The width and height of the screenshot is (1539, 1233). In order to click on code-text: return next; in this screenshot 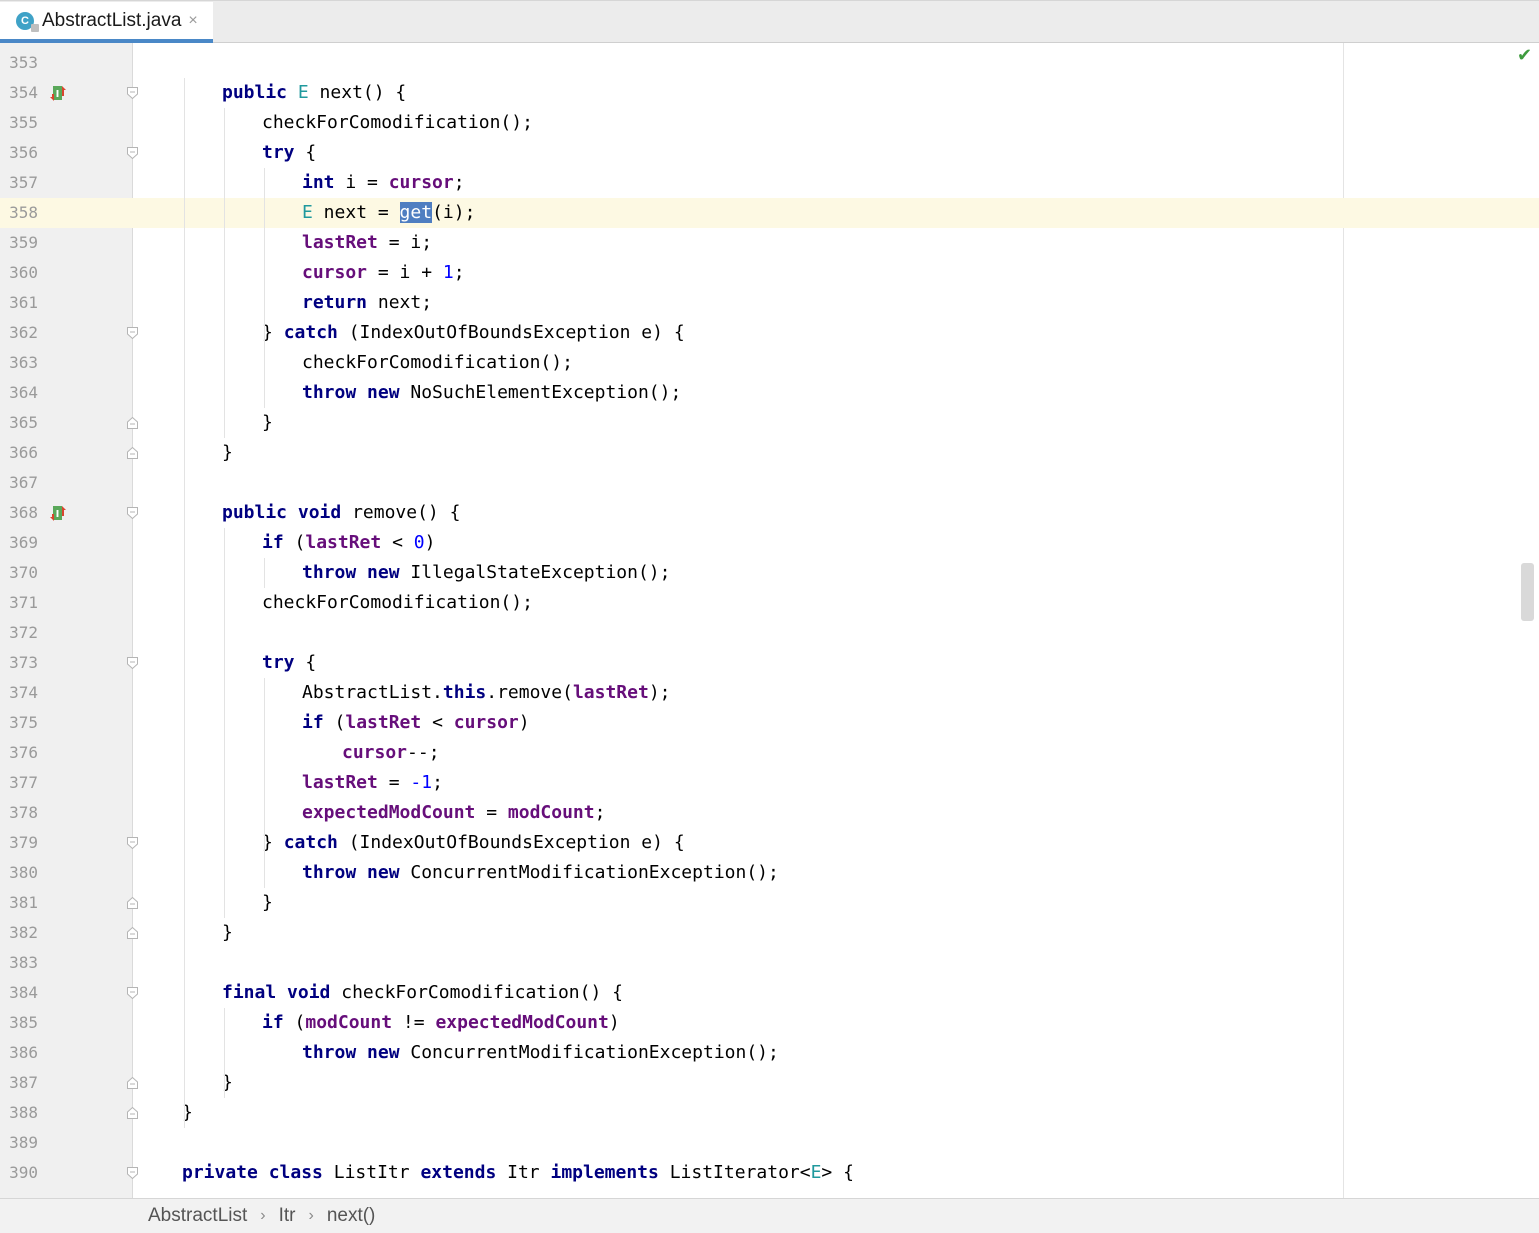, I will do `click(367, 303)`.